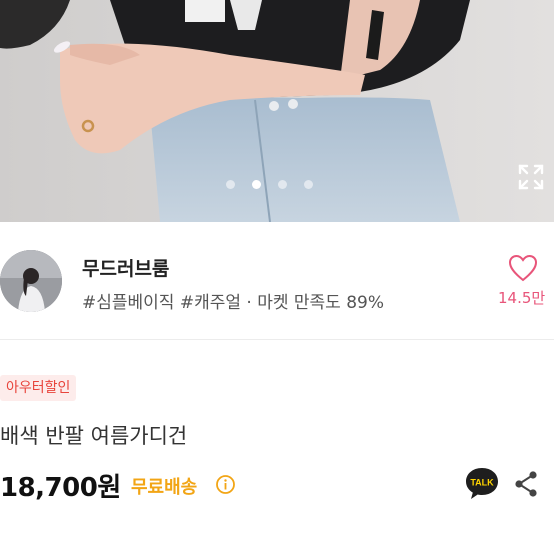  What do you see at coordinates (38, 388) in the screenshot?
I see `discount-badge: 아우터할인` at bounding box center [38, 388].